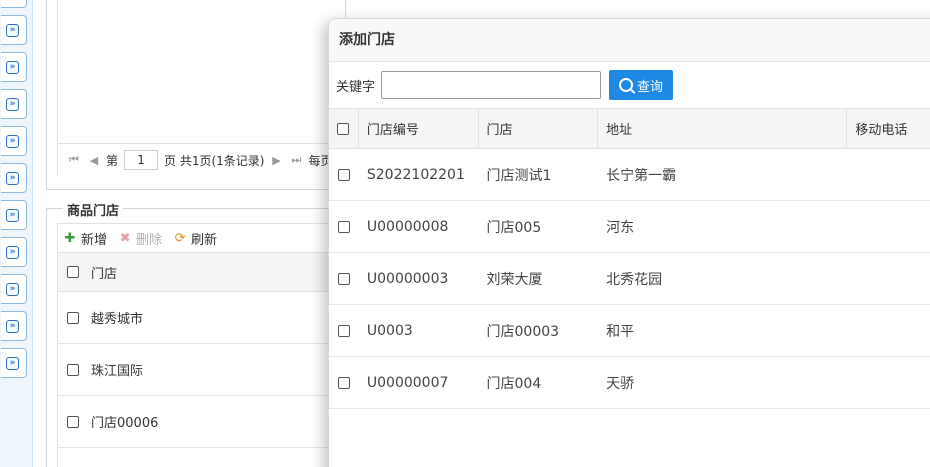 The width and height of the screenshot is (930, 467). Describe the element at coordinates (16, 233) in the screenshot. I see `left-rail: » » » » » » » » » » »` at that location.